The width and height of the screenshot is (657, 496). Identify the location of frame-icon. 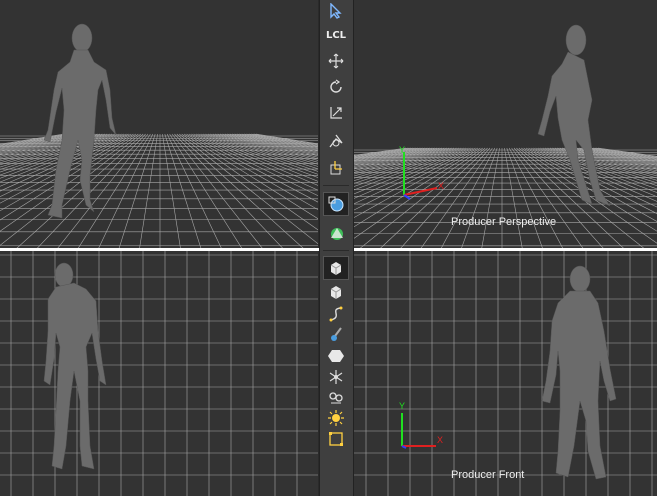
(336, 439).